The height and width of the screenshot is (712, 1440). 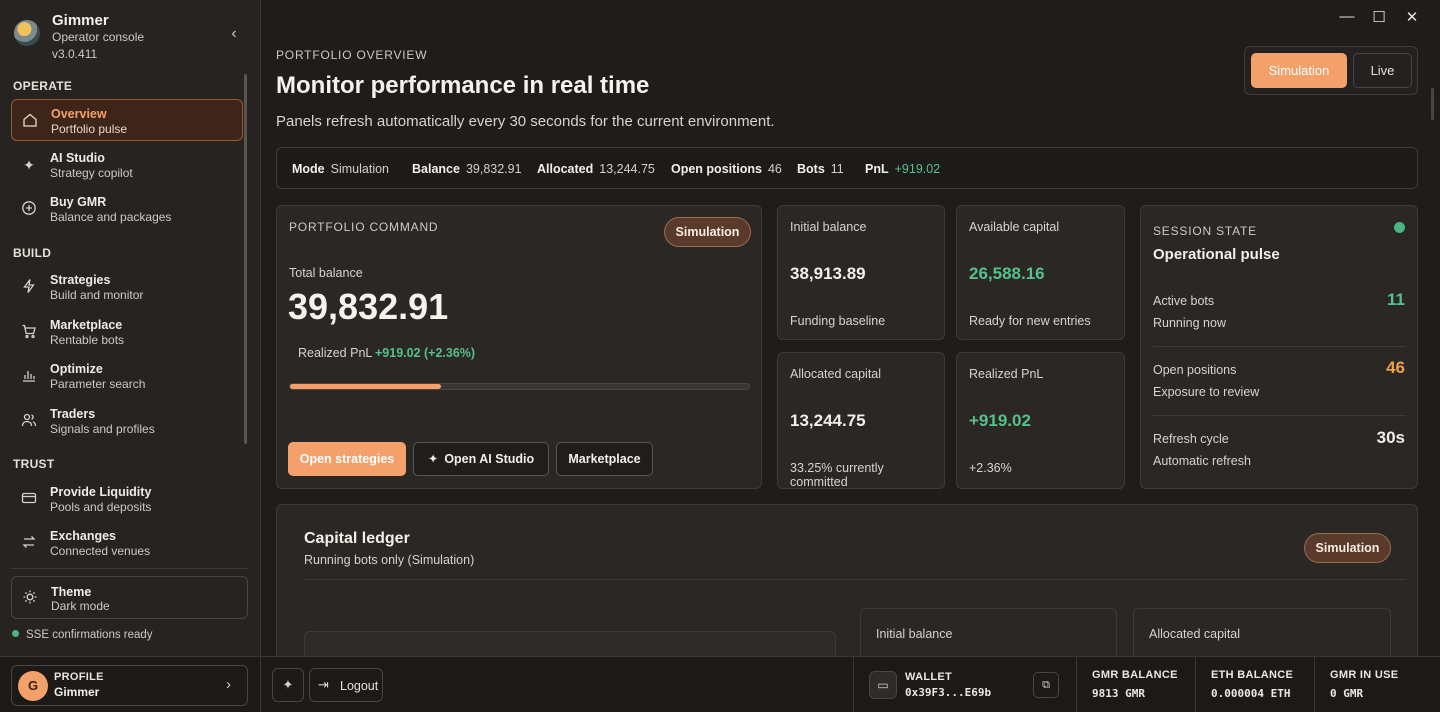 I want to click on eth-balance-value: 0.000004 ETH, so click(x=1251, y=693).